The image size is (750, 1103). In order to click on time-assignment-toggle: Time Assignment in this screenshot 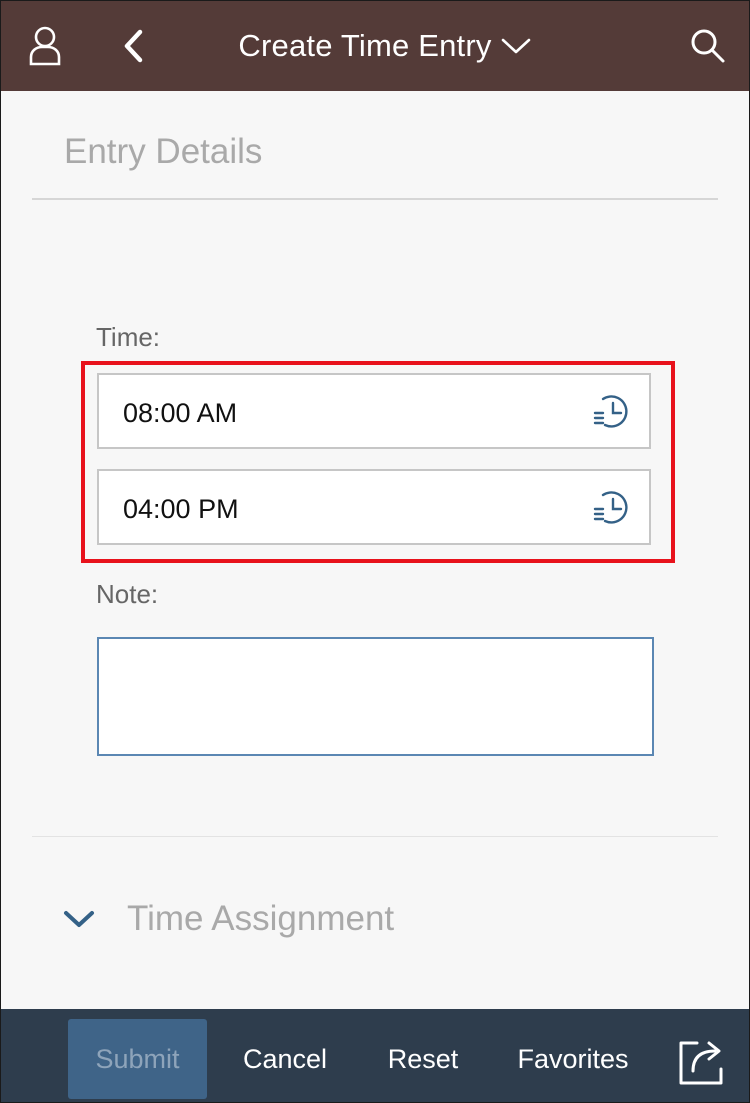, I will do `click(227, 919)`.